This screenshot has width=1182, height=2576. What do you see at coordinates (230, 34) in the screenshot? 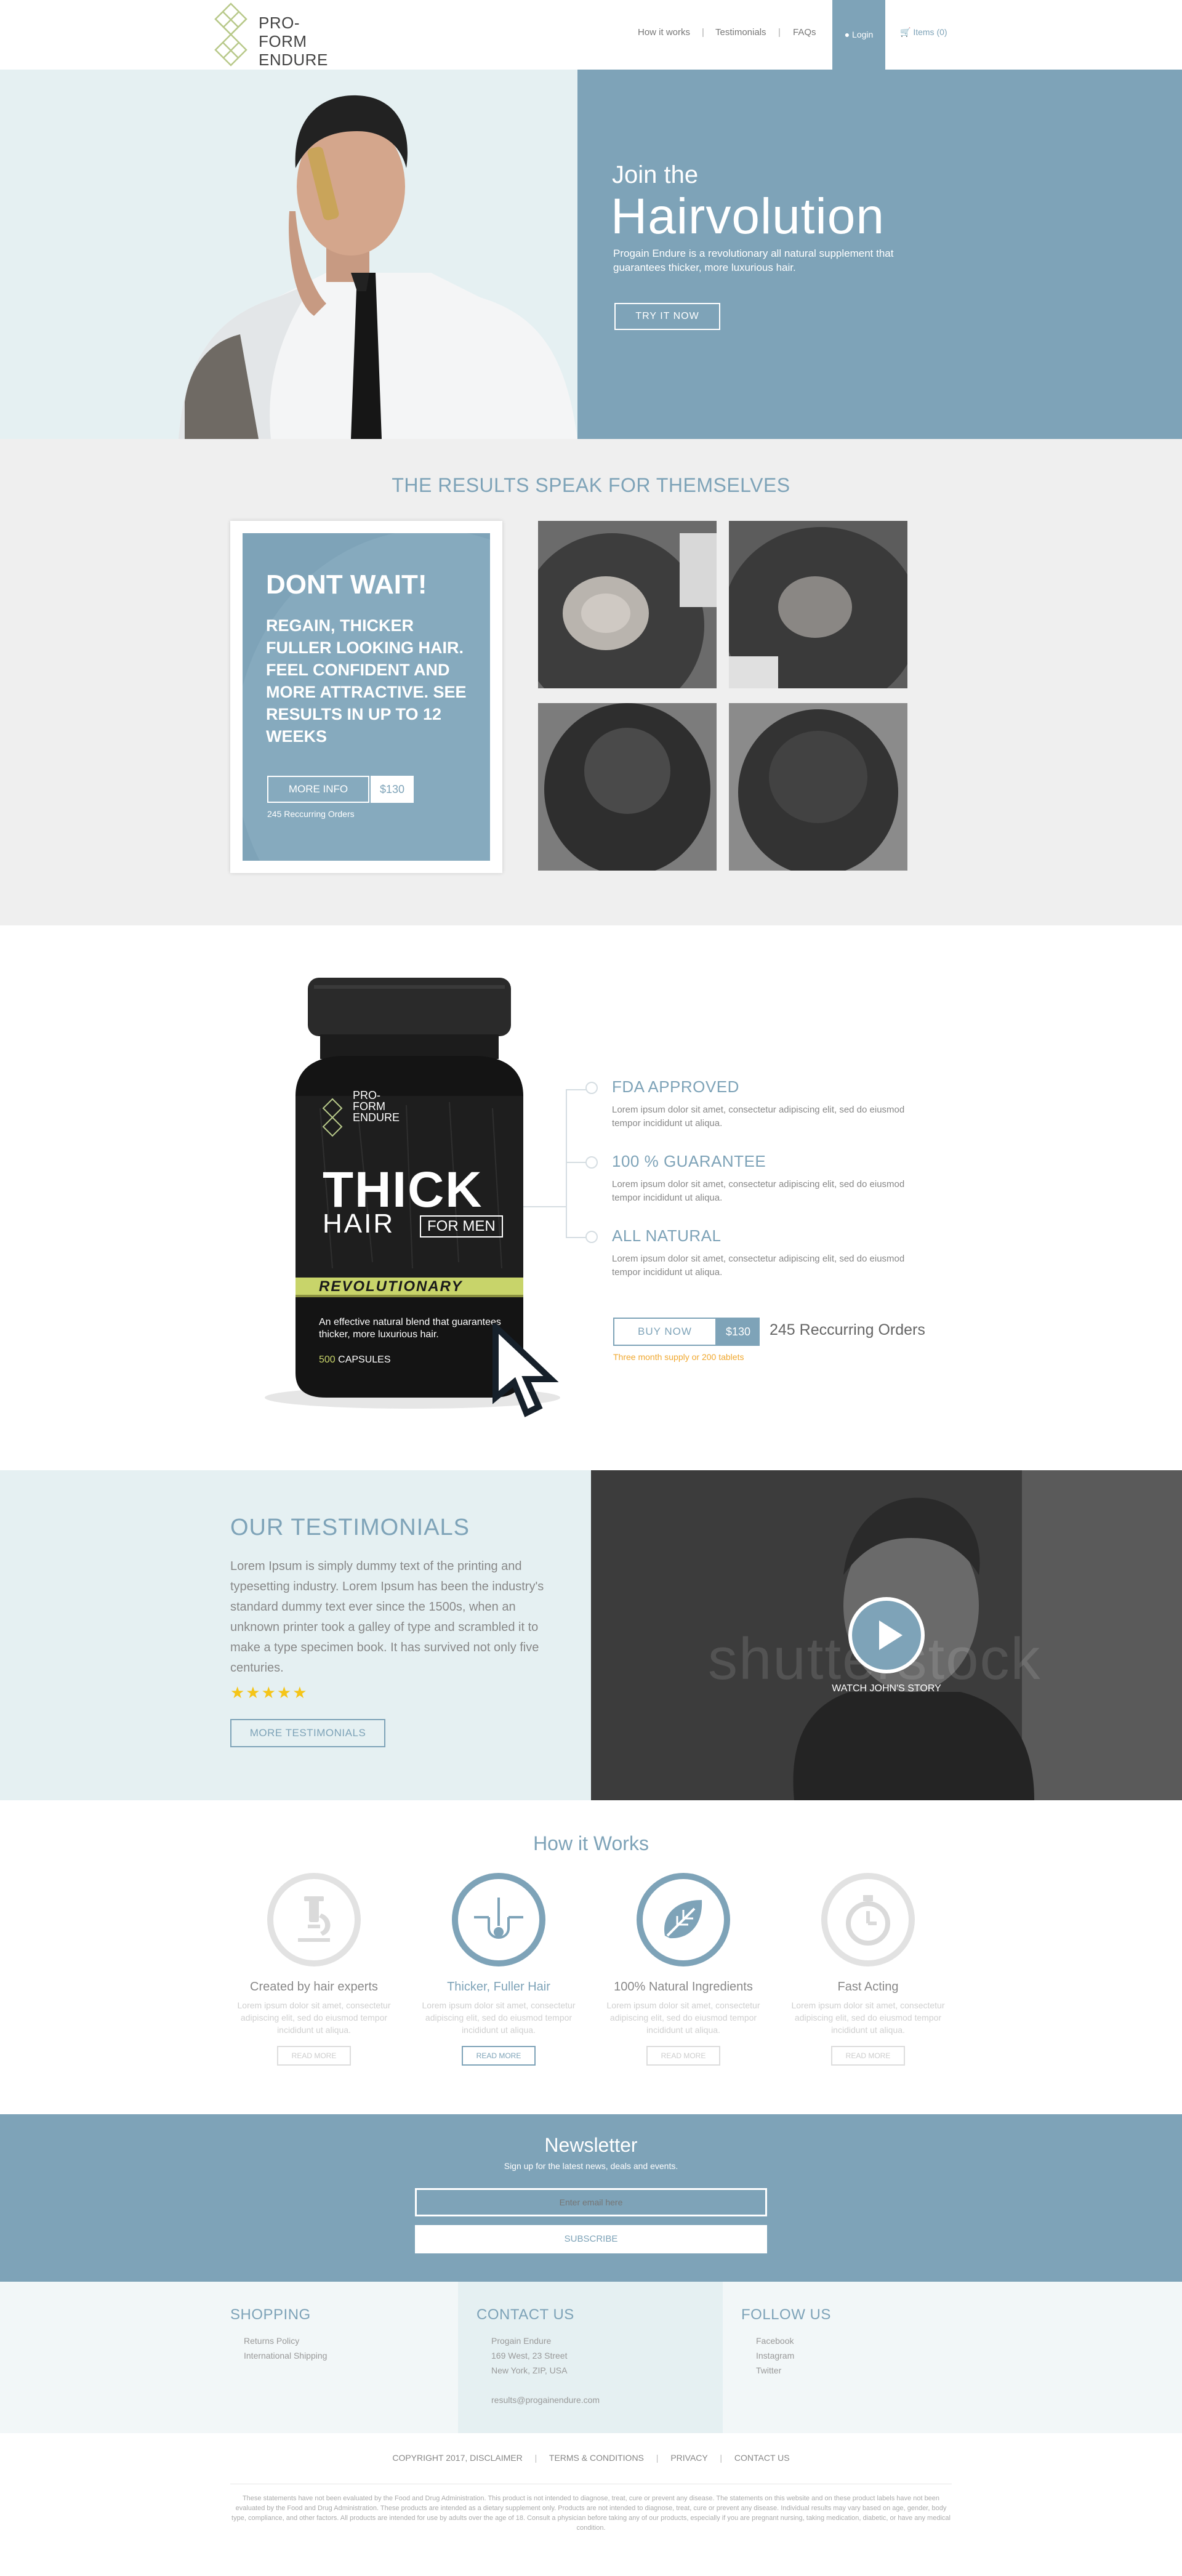
I see `logo-icon` at bounding box center [230, 34].